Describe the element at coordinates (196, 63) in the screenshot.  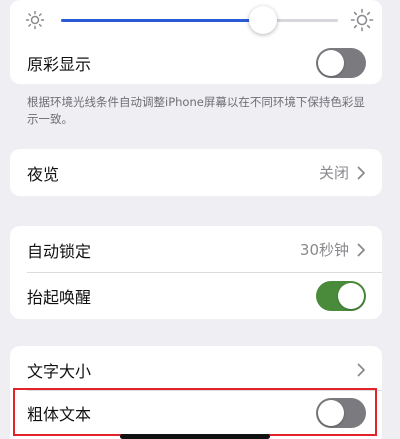
I see `true-tone-row: 原彩显示` at that location.